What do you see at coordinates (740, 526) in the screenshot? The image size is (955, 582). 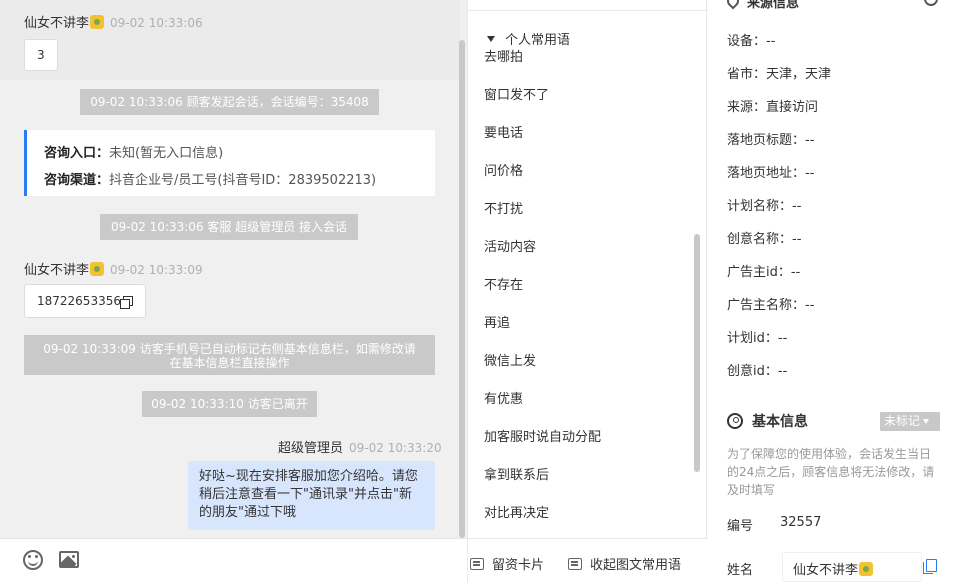 I see `id-label: 编号` at bounding box center [740, 526].